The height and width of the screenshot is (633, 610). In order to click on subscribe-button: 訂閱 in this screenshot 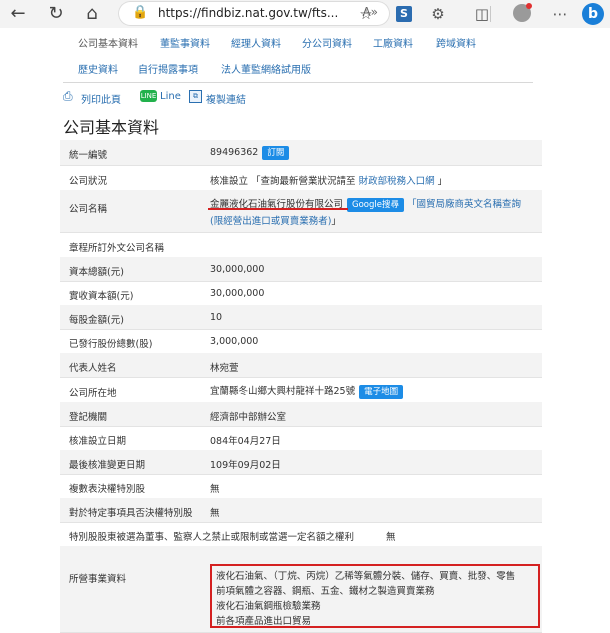, I will do `click(276, 153)`.